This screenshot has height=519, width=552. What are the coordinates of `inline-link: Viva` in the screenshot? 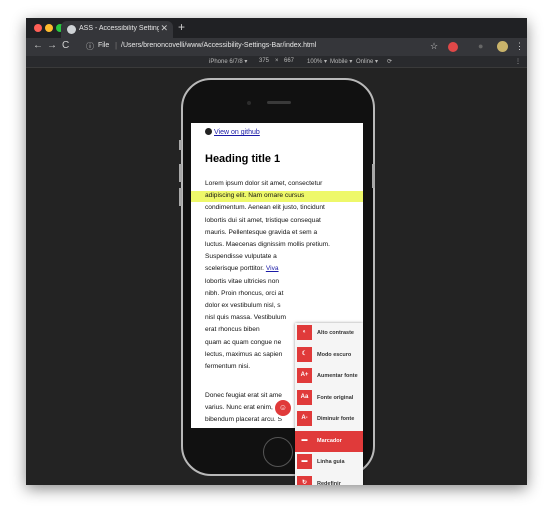 It's located at (272, 268).